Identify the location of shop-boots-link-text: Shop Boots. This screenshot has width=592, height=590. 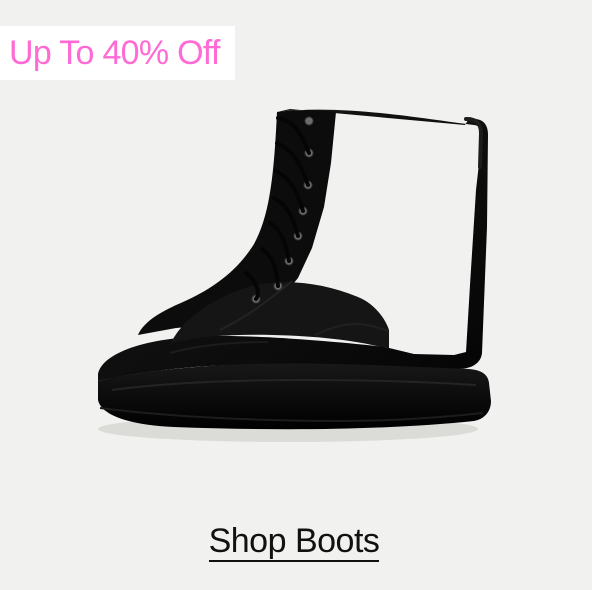
(294, 543).